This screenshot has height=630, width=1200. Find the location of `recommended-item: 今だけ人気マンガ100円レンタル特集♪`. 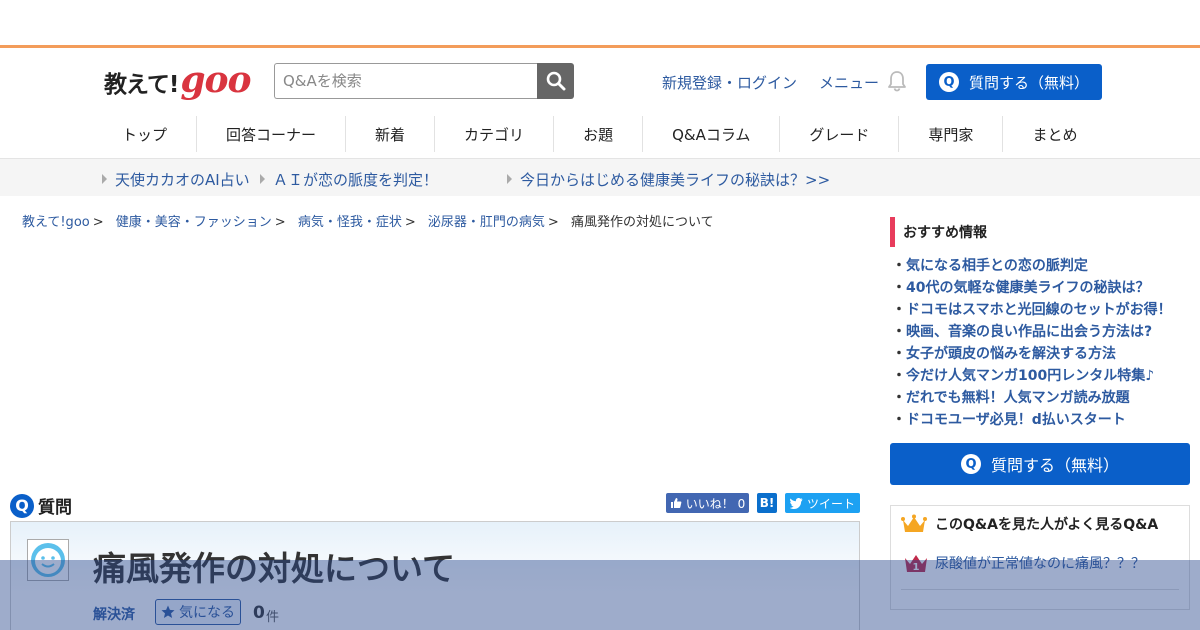

recommended-item: 今だけ人気マンガ100円レンタル特集♪ is located at coordinates (1032, 376).